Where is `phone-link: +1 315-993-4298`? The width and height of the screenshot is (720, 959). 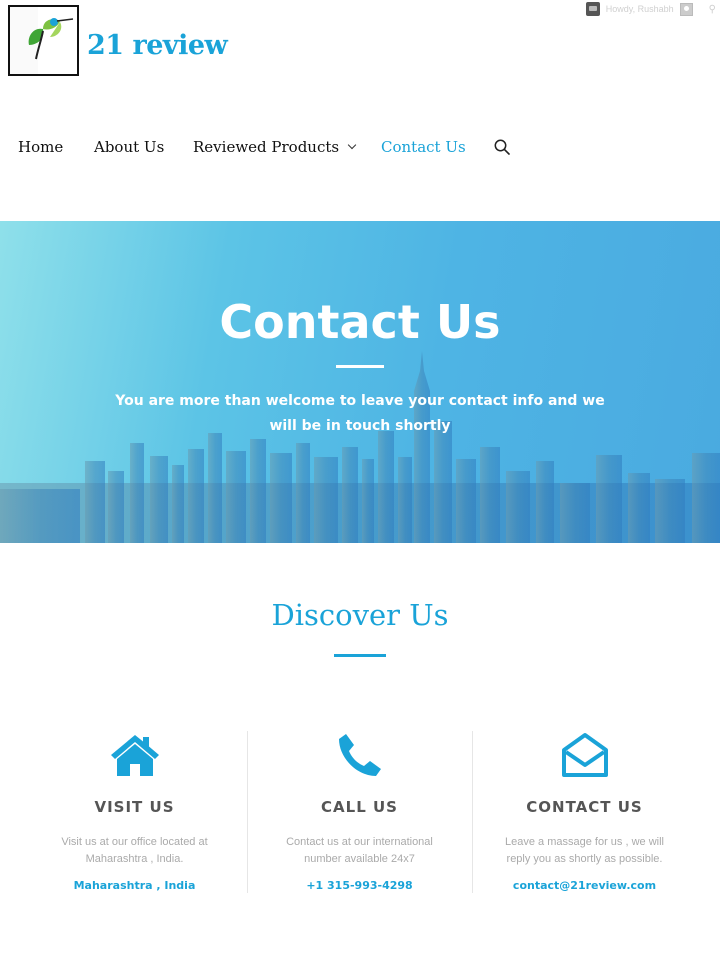 phone-link: +1 315-993-4298 is located at coordinates (359, 885).